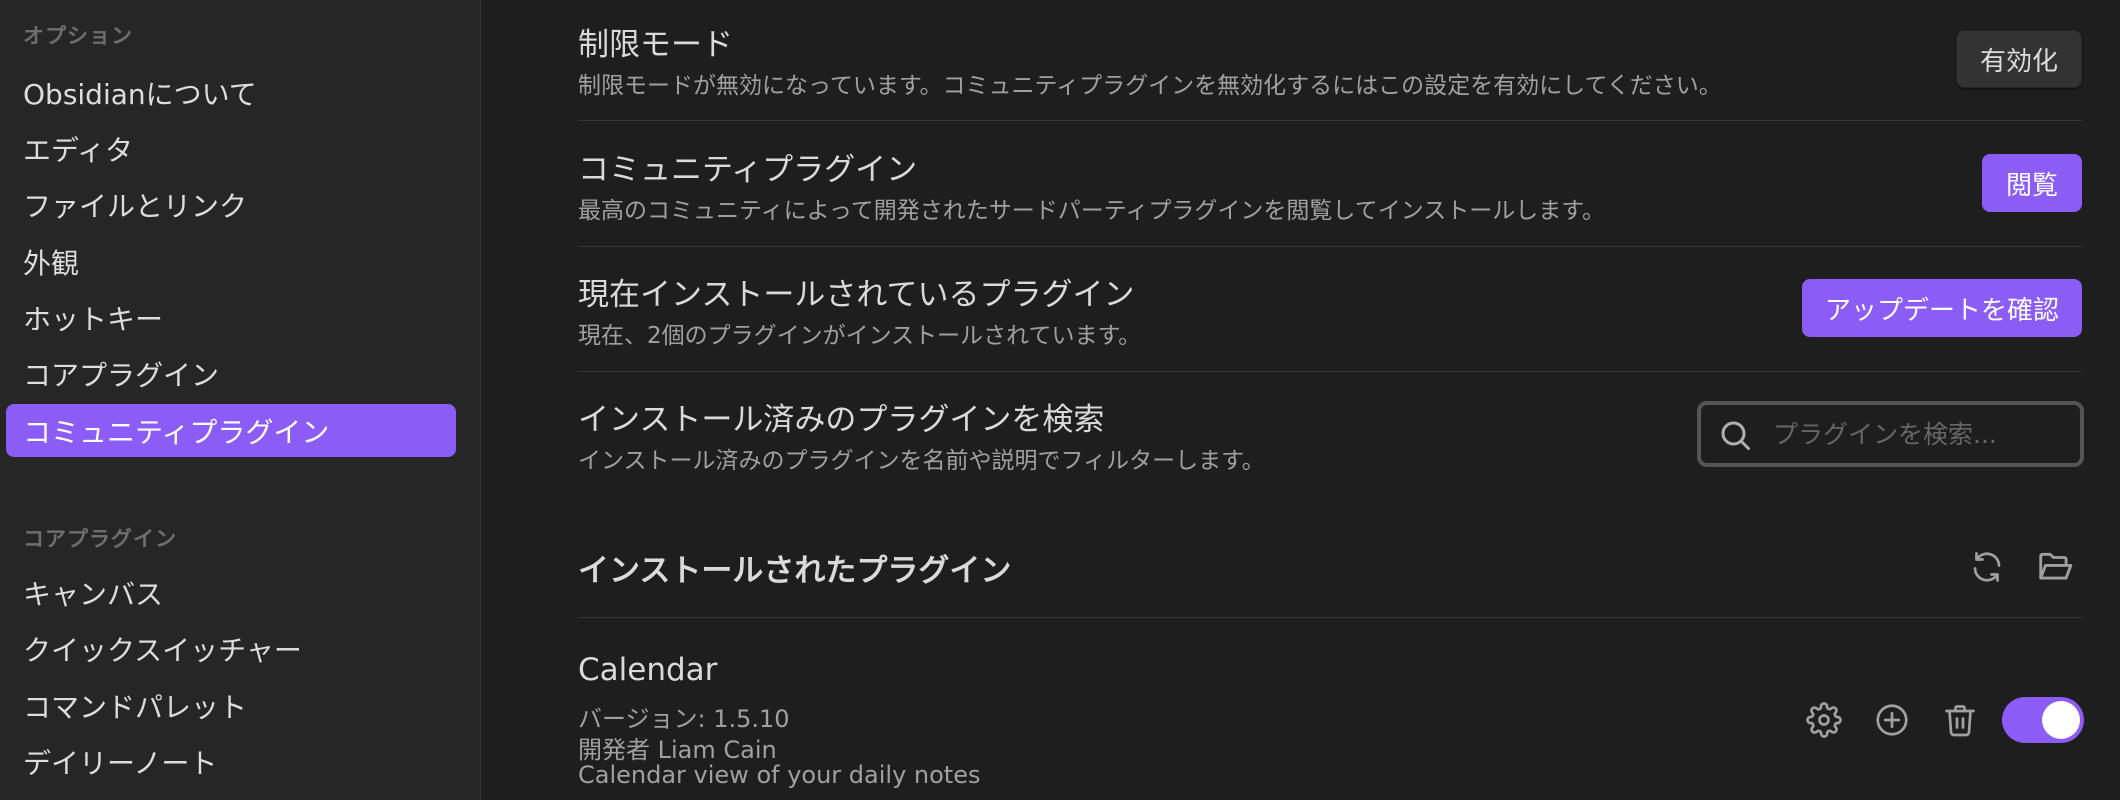  Describe the element at coordinates (1942, 308) in the screenshot. I see `check-updates-button: アップデートを確認` at that location.